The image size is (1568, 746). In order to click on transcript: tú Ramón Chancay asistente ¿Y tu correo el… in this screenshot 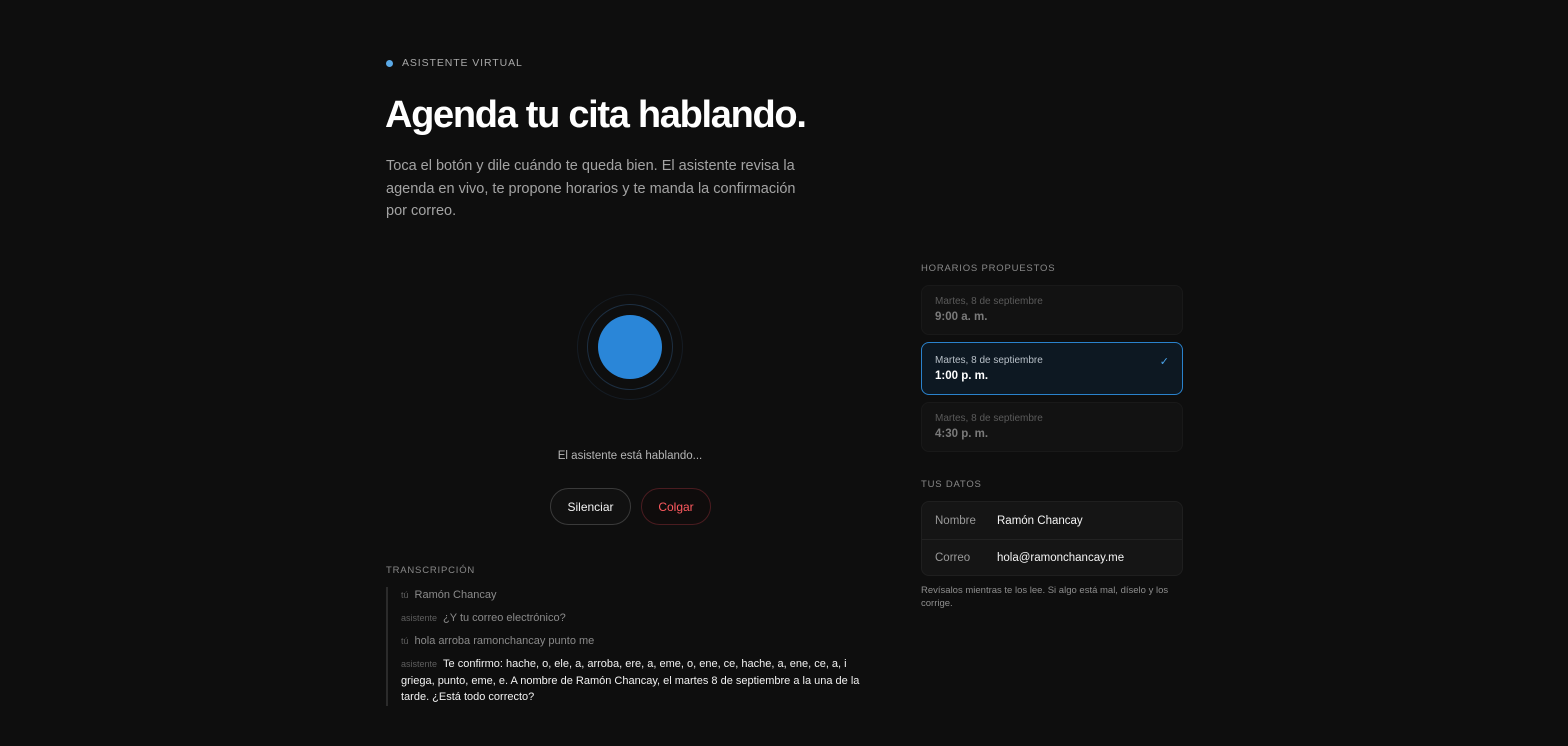, I will do `click(632, 646)`.